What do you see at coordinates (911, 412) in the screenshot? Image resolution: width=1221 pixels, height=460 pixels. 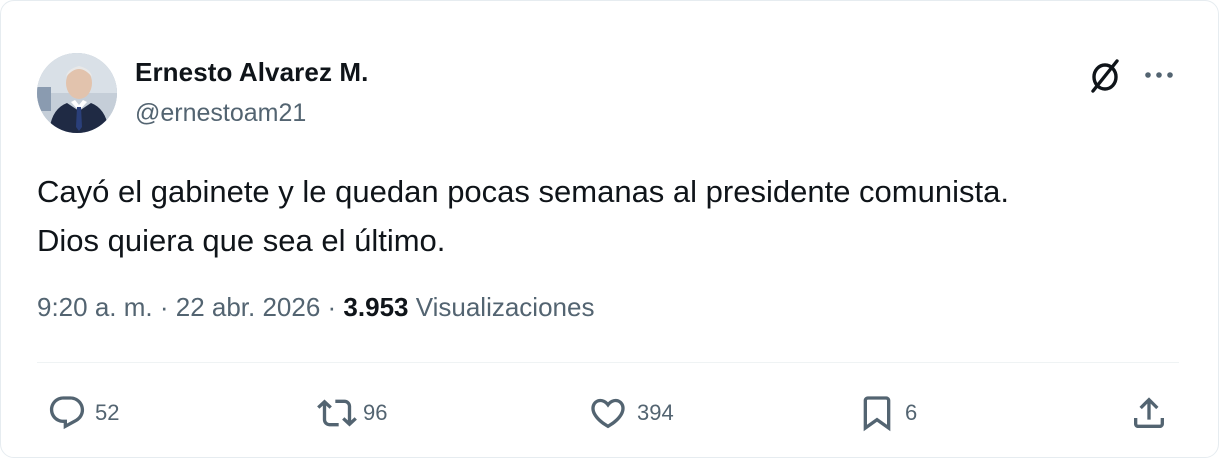 I see `bookmark-count: 6` at bounding box center [911, 412].